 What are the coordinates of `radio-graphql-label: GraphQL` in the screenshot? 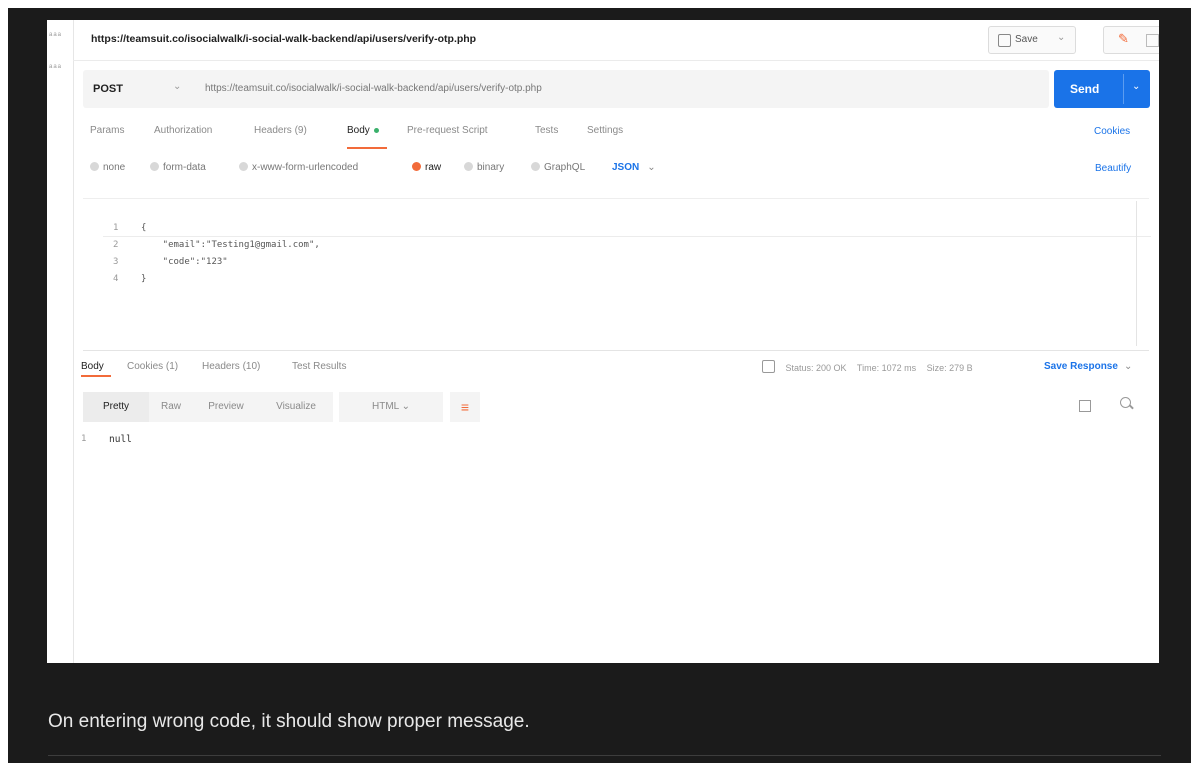 It's located at (565, 167).